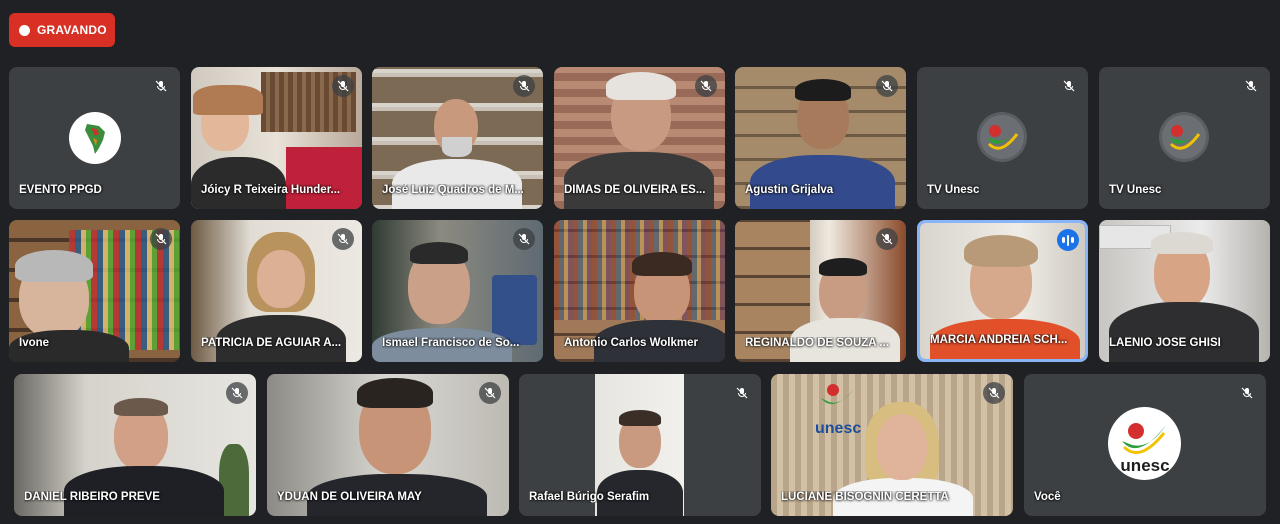 Image resolution: width=1280 pixels, height=524 pixels. I want to click on recording-badge: GRAVANDO, so click(62, 30).